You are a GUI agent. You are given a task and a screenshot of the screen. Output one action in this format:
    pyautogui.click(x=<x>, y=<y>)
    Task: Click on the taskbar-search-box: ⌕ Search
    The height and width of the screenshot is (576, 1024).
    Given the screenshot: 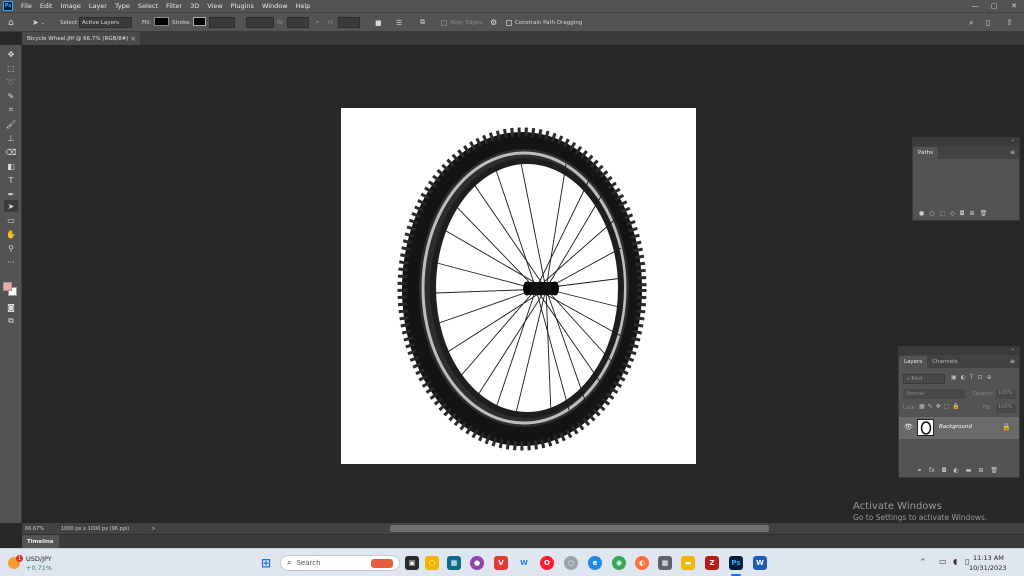 What is the action you would take?
    pyautogui.click(x=340, y=563)
    